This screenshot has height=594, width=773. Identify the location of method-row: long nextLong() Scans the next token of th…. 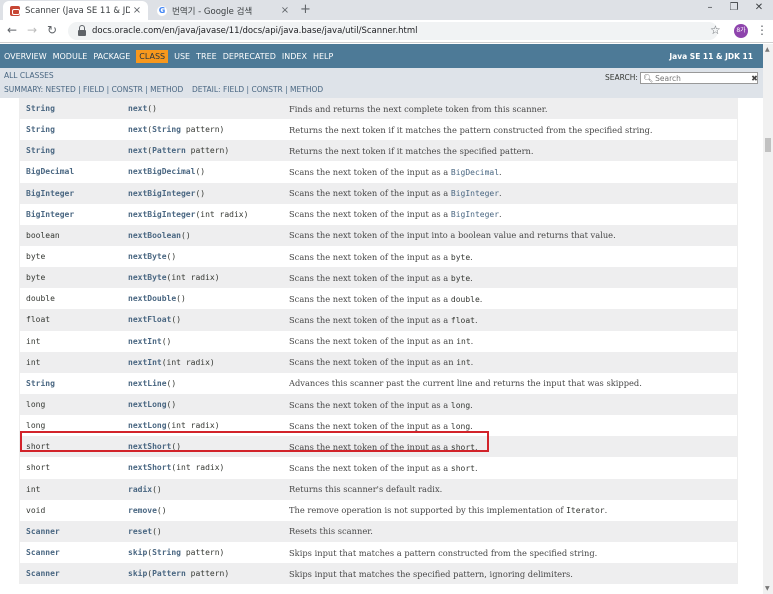
(378, 404).